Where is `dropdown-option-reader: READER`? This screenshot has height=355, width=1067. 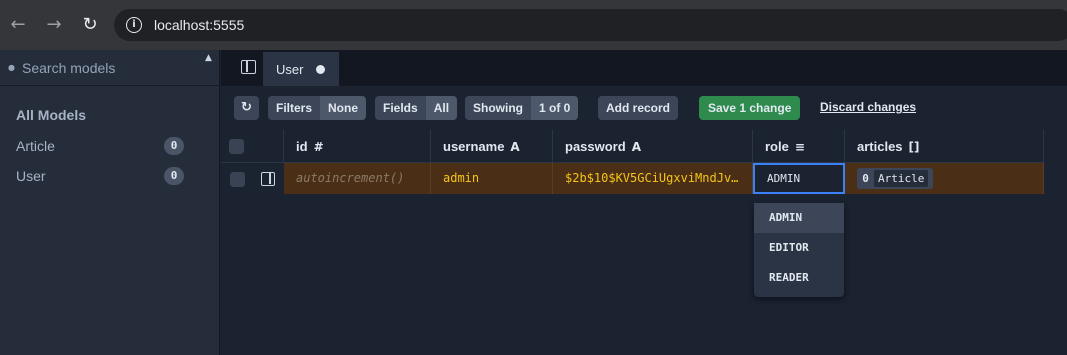 dropdown-option-reader: READER is located at coordinates (799, 278).